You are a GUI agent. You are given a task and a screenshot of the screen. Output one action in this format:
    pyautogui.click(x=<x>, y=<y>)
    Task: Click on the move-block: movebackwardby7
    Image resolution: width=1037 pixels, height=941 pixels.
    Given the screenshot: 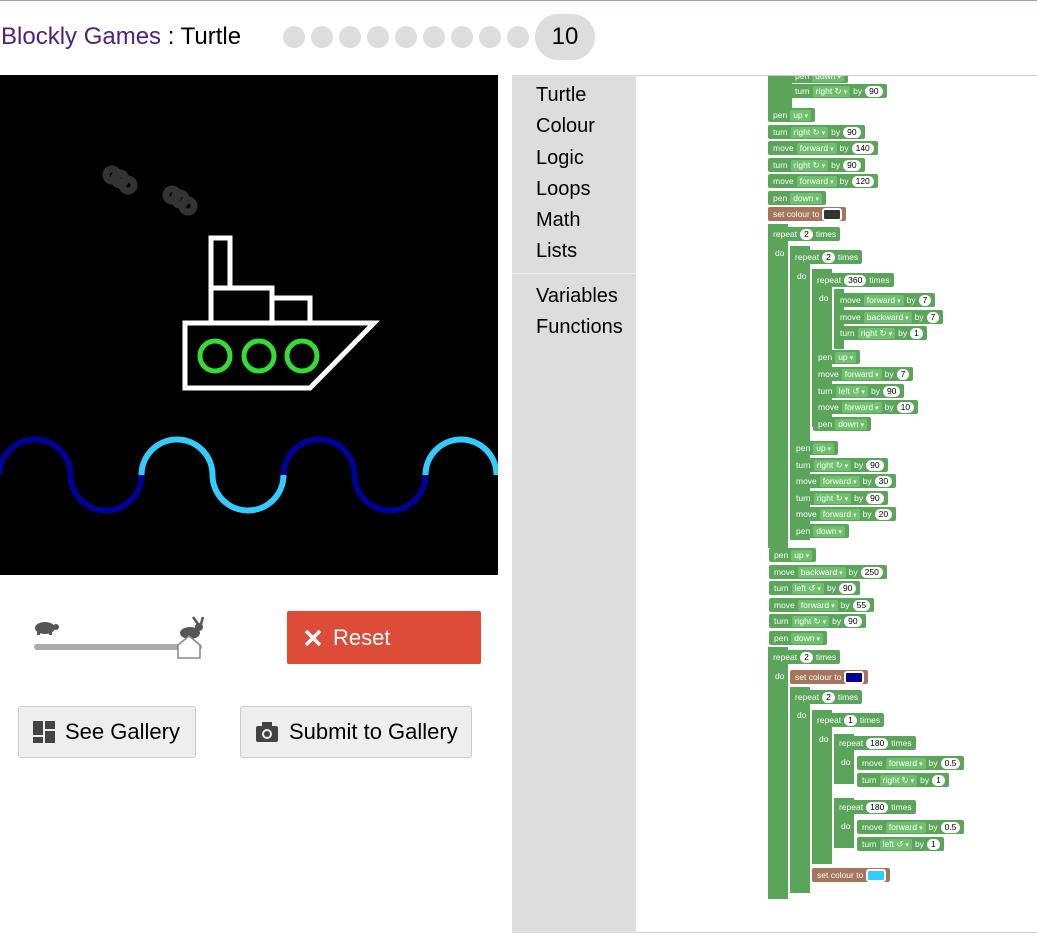 What is the action you would take?
    pyautogui.click(x=889, y=317)
    